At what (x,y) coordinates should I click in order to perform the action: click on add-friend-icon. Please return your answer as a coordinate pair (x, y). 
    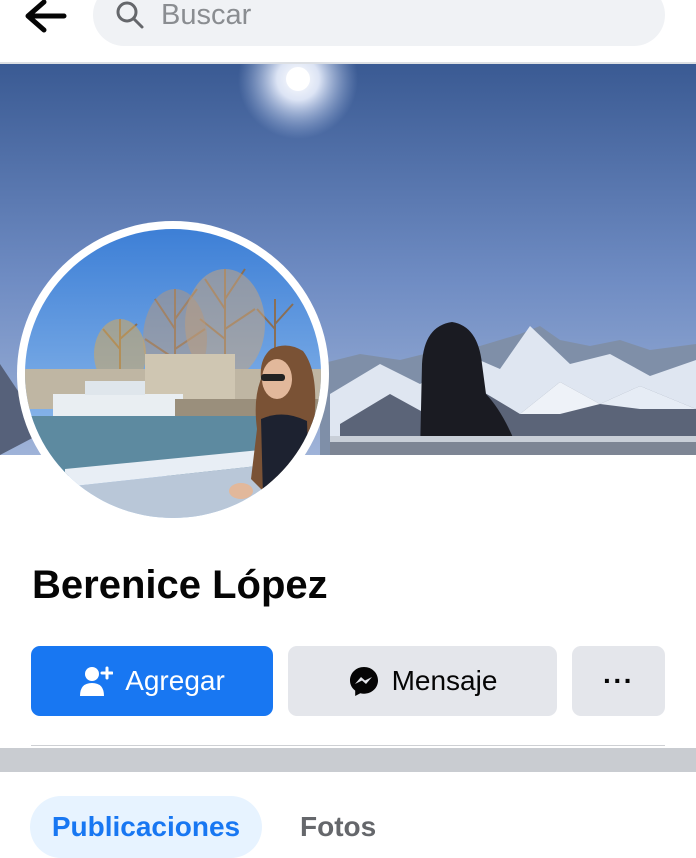
    Looking at the image, I should click on (97, 681).